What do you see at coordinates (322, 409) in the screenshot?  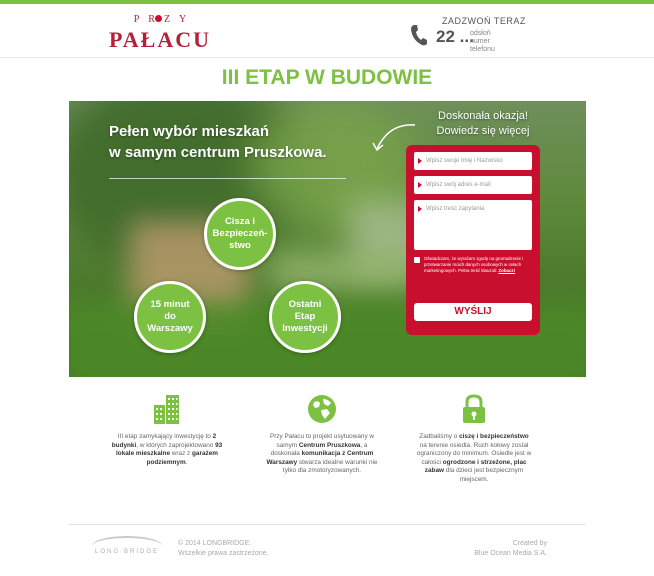 I see `globe-icon` at bounding box center [322, 409].